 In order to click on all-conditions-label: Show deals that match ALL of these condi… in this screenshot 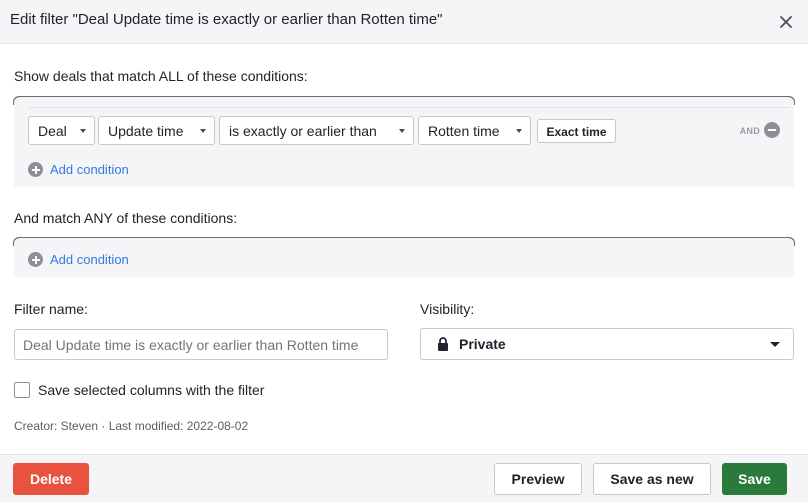, I will do `click(161, 76)`.